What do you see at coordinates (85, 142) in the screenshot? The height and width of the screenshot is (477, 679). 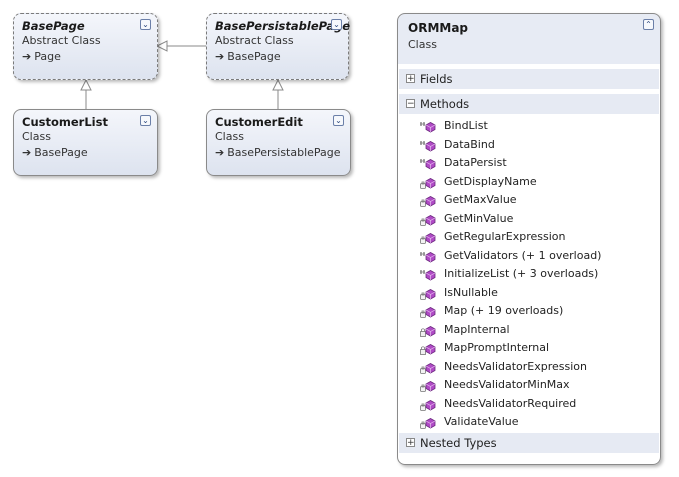 I see `class-shape-customerlist: CustomerList ⌄ Class ➔ BasePage` at bounding box center [85, 142].